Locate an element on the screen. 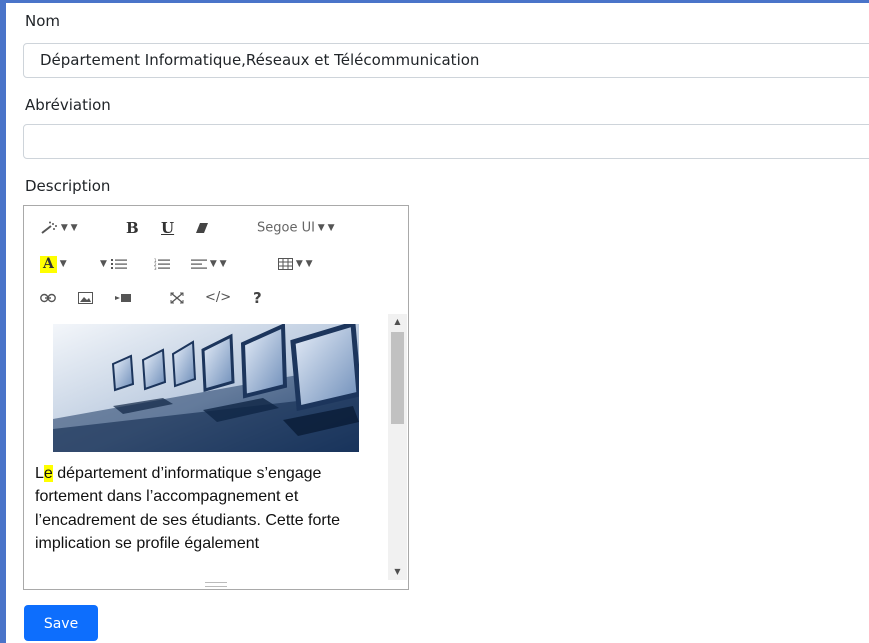 The image size is (869, 643). fullscreen-icon is located at coordinates (177, 298).